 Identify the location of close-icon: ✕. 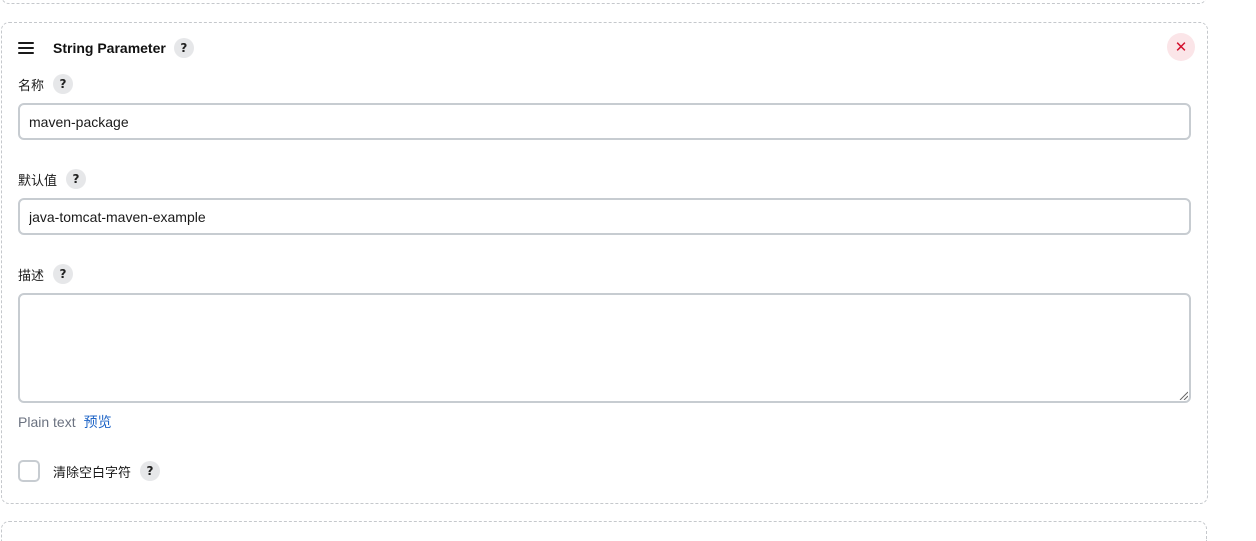
(1181, 47).